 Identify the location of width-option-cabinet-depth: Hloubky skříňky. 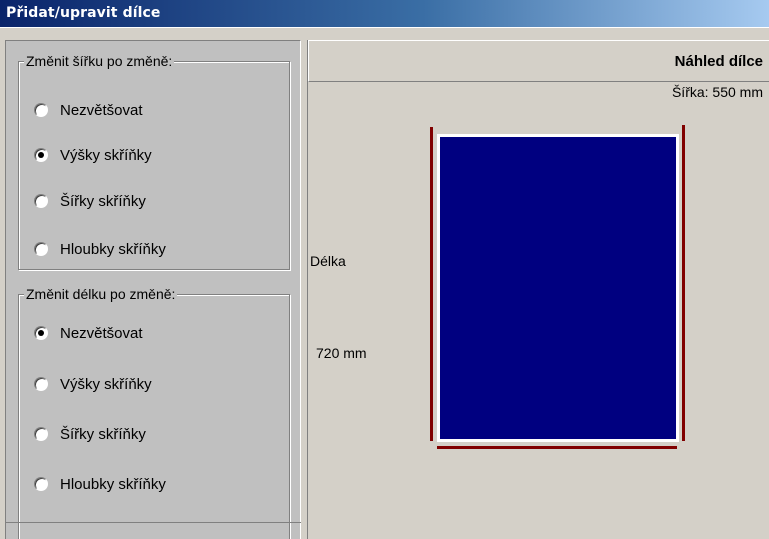
(100, 249).